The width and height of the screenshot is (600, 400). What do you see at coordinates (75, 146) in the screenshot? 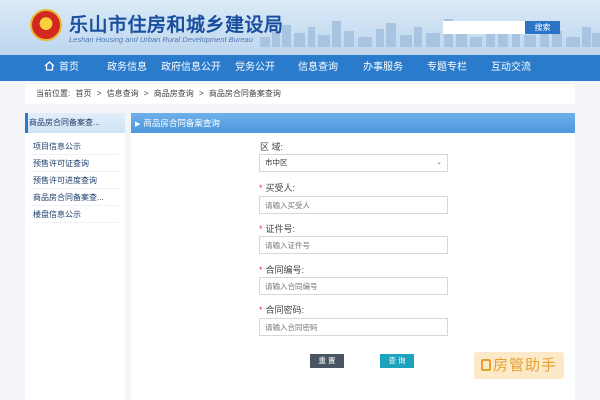
I see `sidebar-item-project-info: 项目信息公示` at bounding box center [75, 146].